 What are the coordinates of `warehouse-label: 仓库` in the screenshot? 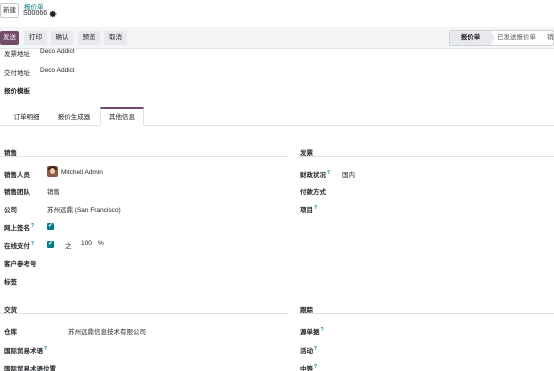 It's located at (10, 332).